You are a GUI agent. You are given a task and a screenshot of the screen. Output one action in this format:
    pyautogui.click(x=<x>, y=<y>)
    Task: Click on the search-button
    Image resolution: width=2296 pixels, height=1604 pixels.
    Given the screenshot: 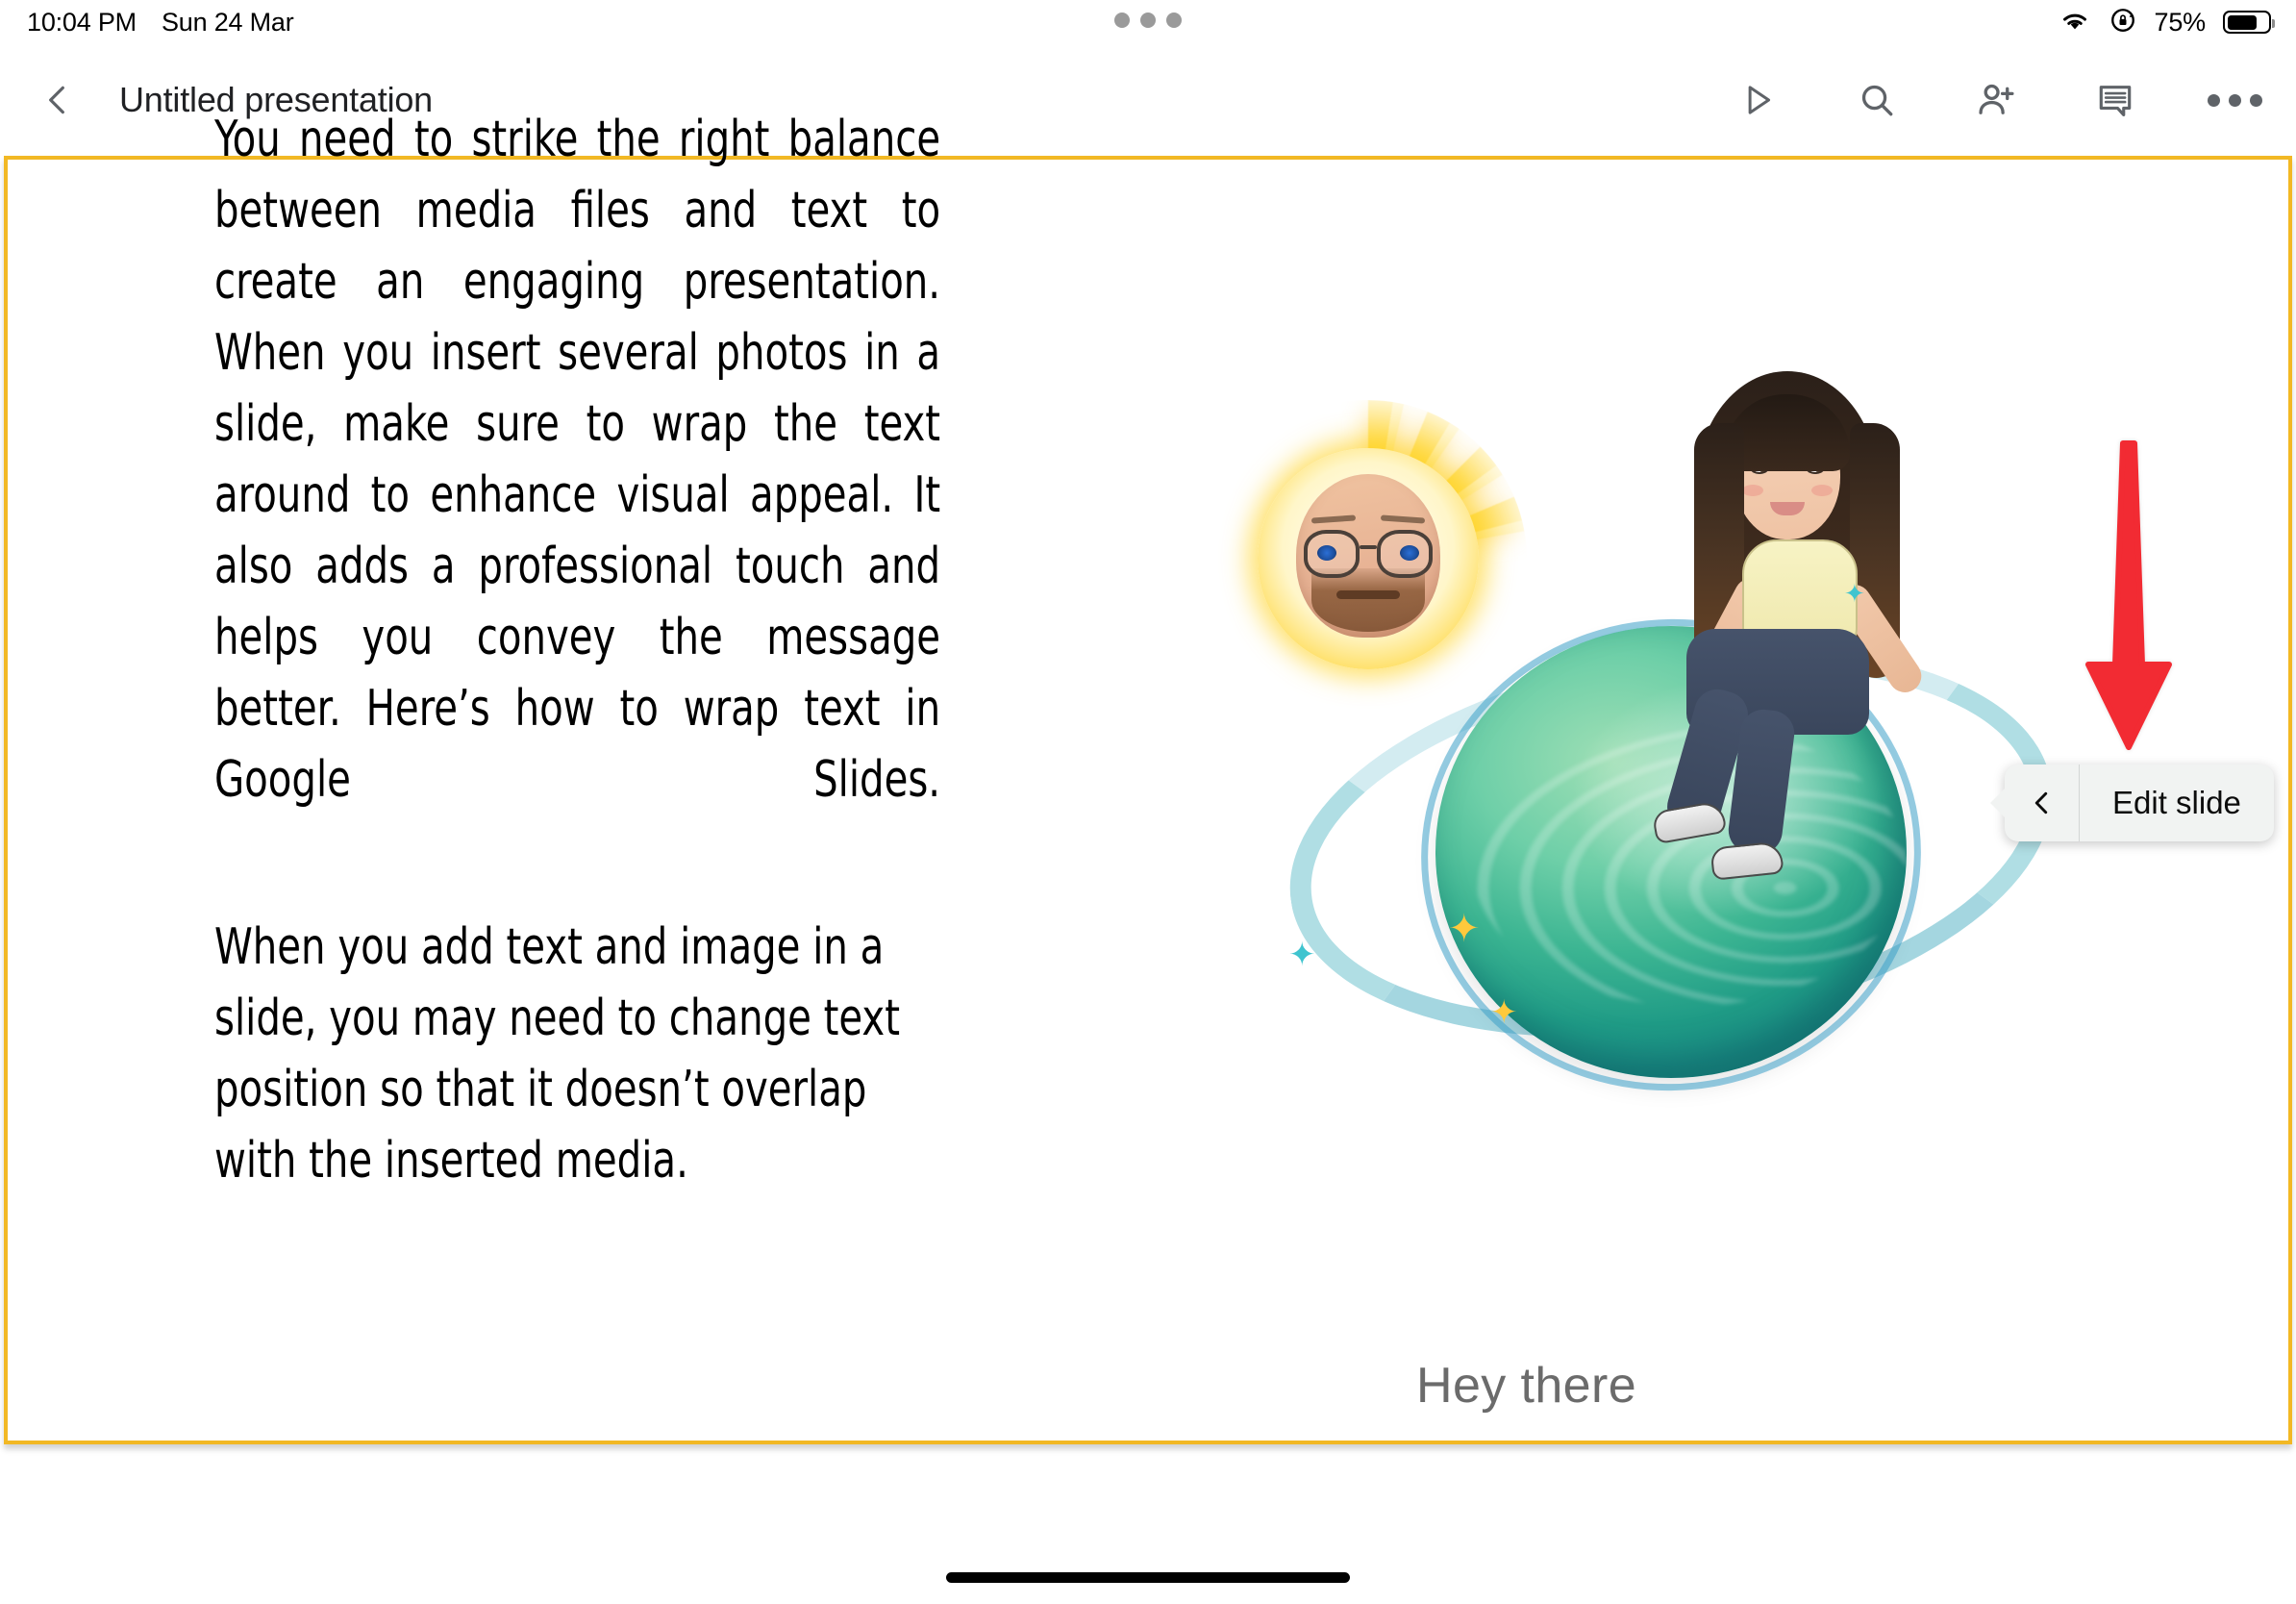 What is the action you would take?
    pyautogui.click(x=1876, y=100)
    